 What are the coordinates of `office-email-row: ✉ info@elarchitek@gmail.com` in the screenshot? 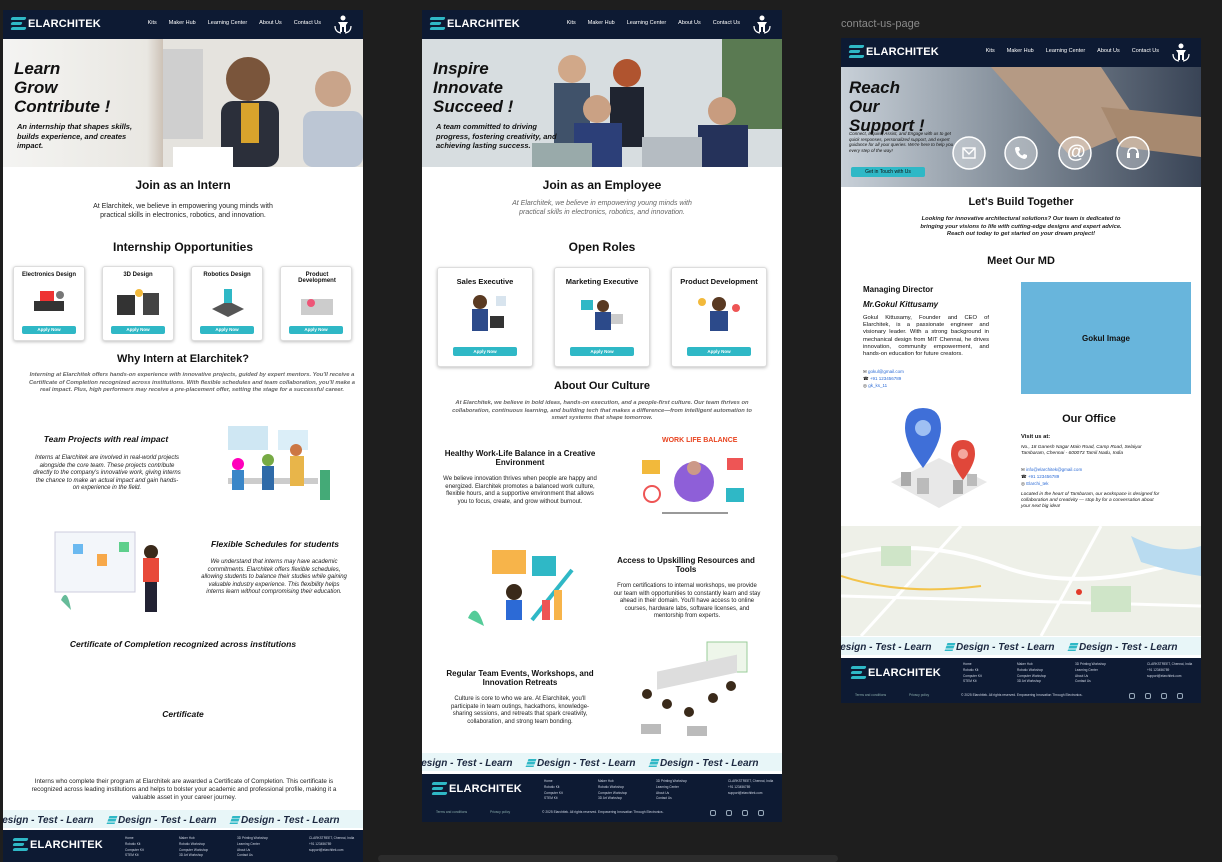 It's located at (1051, 469).